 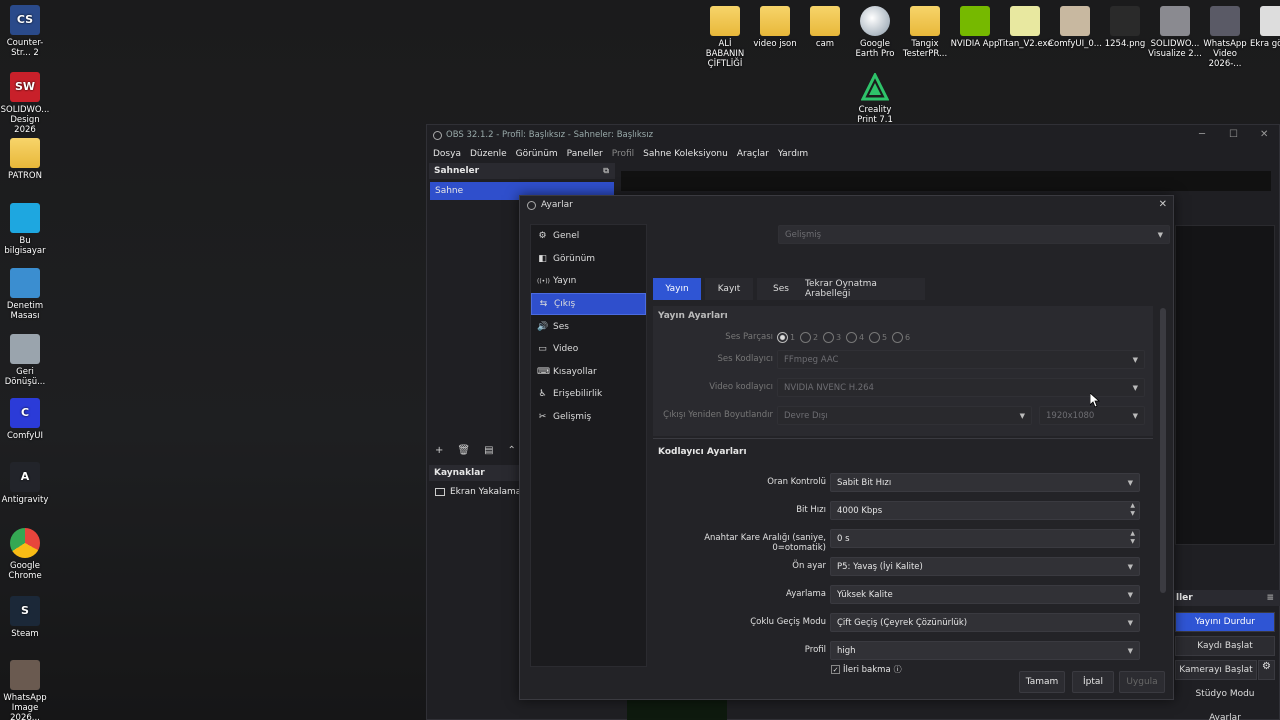 I want to click on desktop-icon-label: 1254.png, so click(x=1125, y=44).